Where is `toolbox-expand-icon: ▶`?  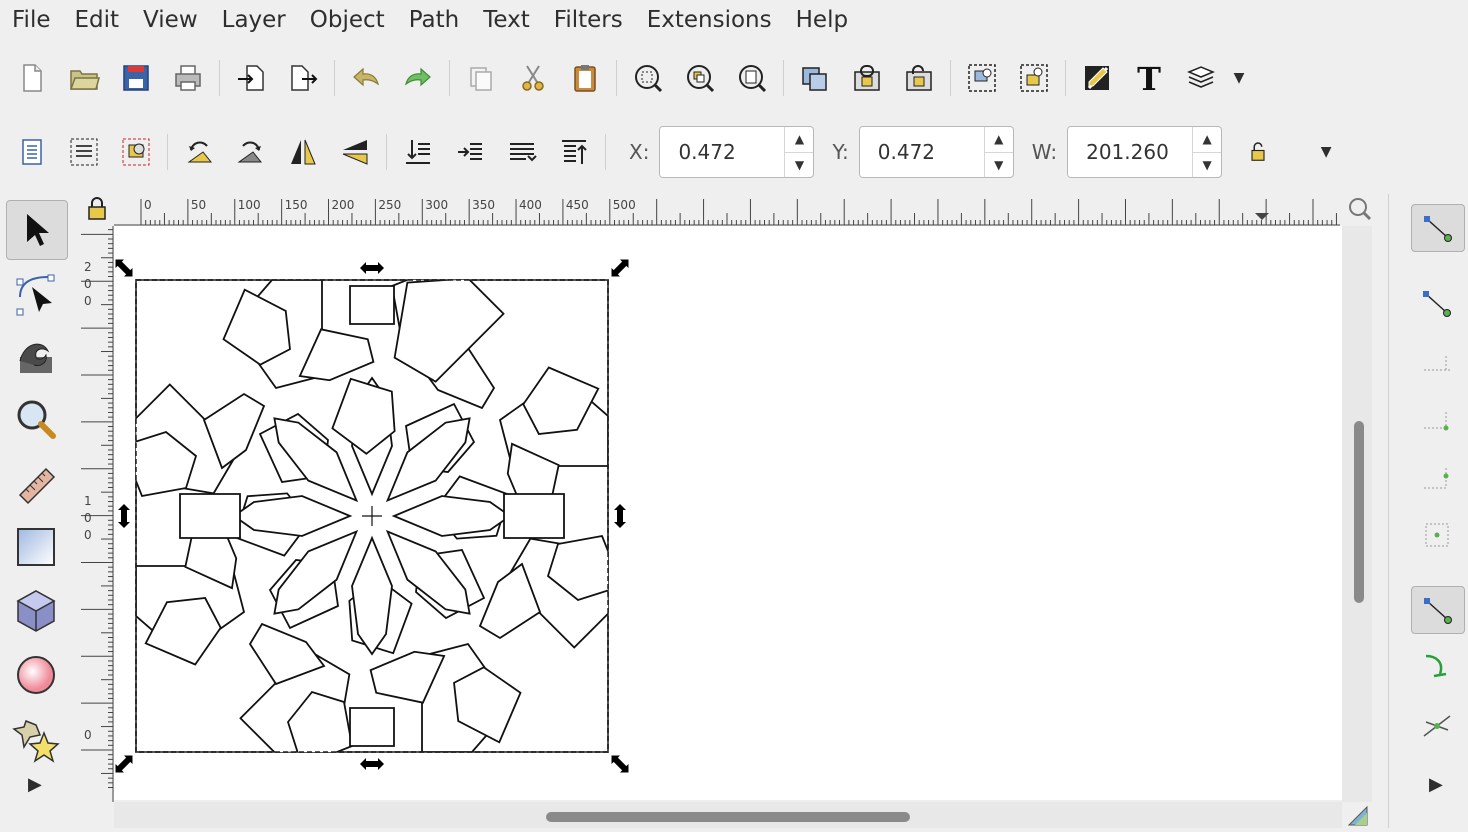 toolbox-expand-icon: ▶ is located at coordinates (35, 784).